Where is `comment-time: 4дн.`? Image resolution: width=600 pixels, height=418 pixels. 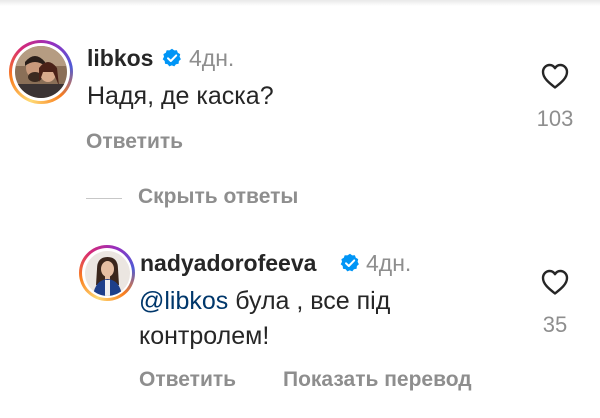 comment-time: 4дн. is located at coordinates (212, 58).